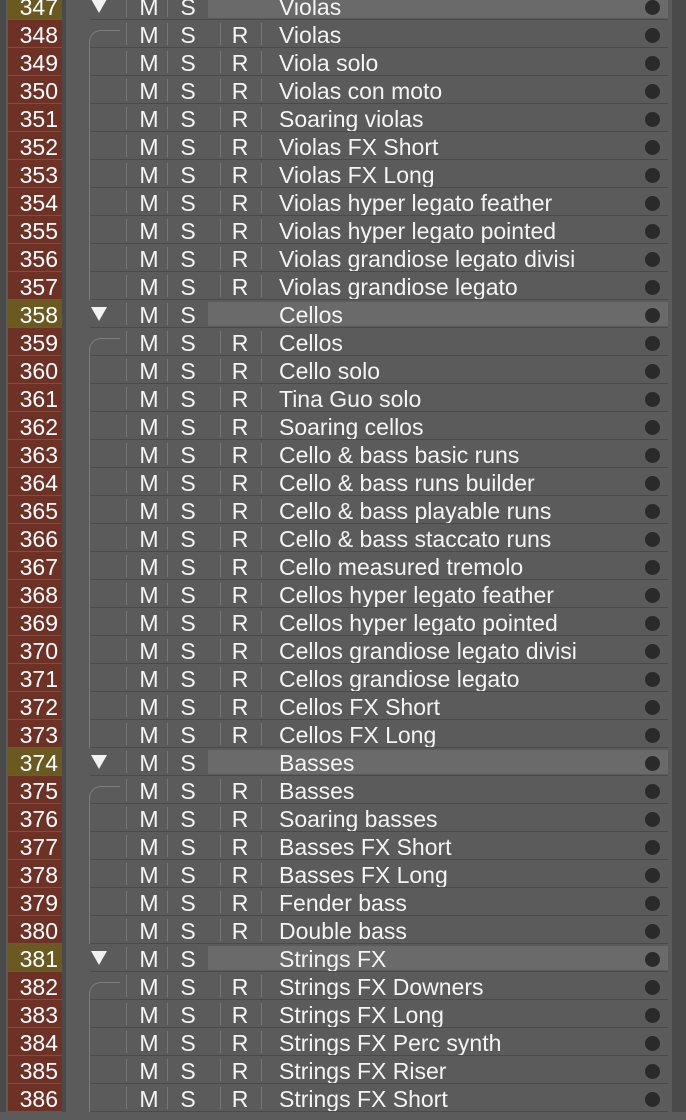  I want to click on track-name: Violas FX Long, so click(357, 175).